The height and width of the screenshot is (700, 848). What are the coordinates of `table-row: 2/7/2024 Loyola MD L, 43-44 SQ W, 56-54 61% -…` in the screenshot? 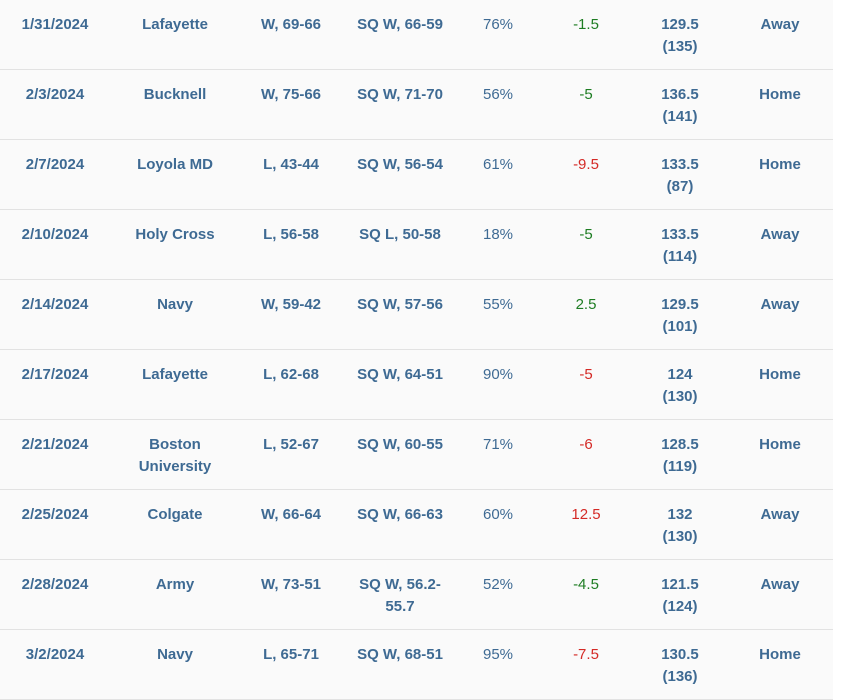 It's located at (416, 175).